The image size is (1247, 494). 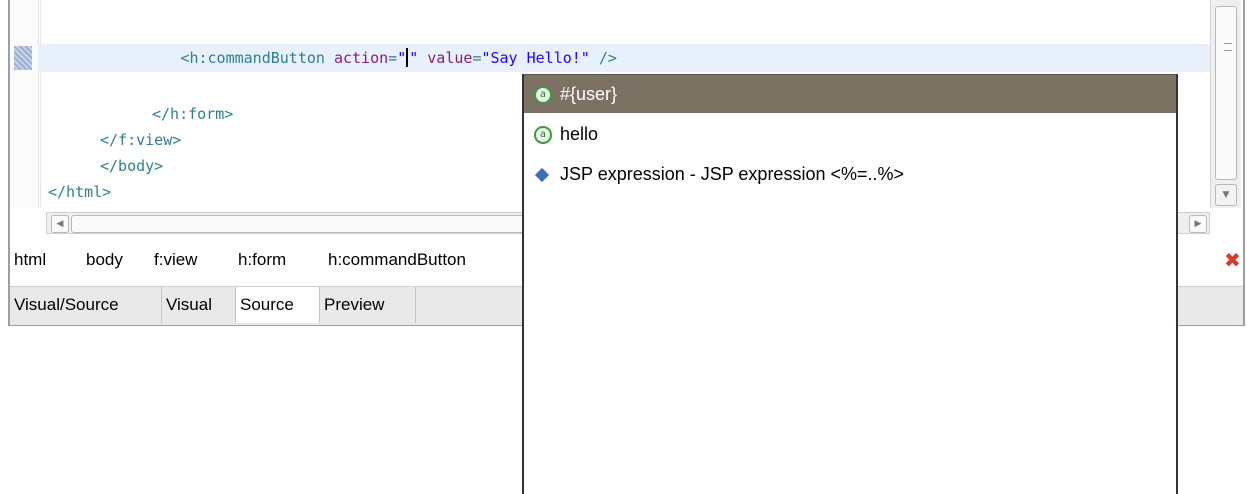 I want to click on code-attr-action: action, so click(x=361, y=58).